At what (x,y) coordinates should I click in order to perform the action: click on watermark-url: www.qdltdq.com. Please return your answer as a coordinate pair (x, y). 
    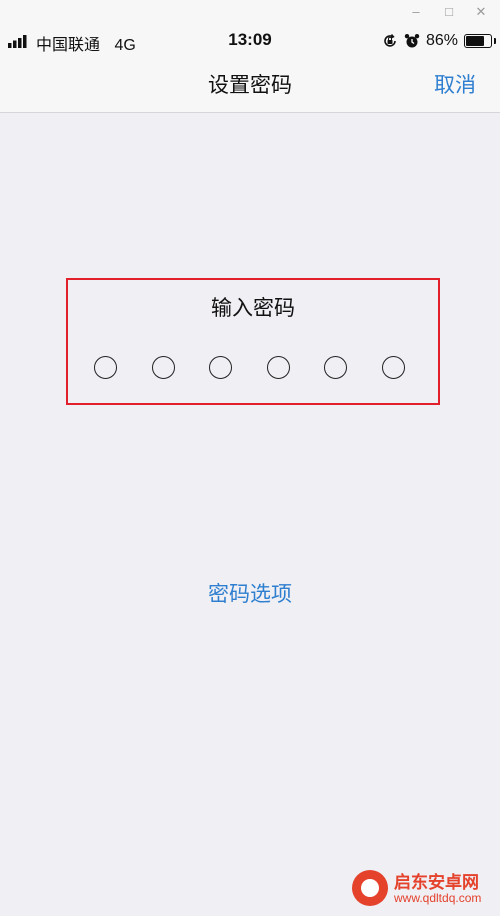
    Looking at the image, I should click on (438, 898).